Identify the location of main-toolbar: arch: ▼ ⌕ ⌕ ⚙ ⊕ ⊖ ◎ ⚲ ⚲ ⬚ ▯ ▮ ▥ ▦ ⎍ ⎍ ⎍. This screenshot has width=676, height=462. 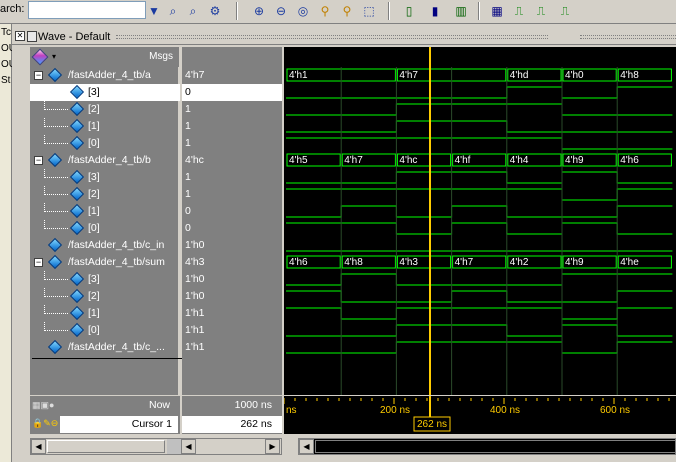
(338, 12).